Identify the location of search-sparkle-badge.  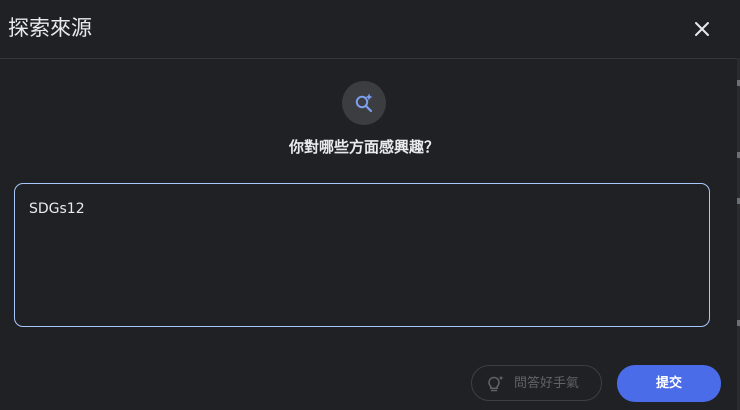
(364, 103).